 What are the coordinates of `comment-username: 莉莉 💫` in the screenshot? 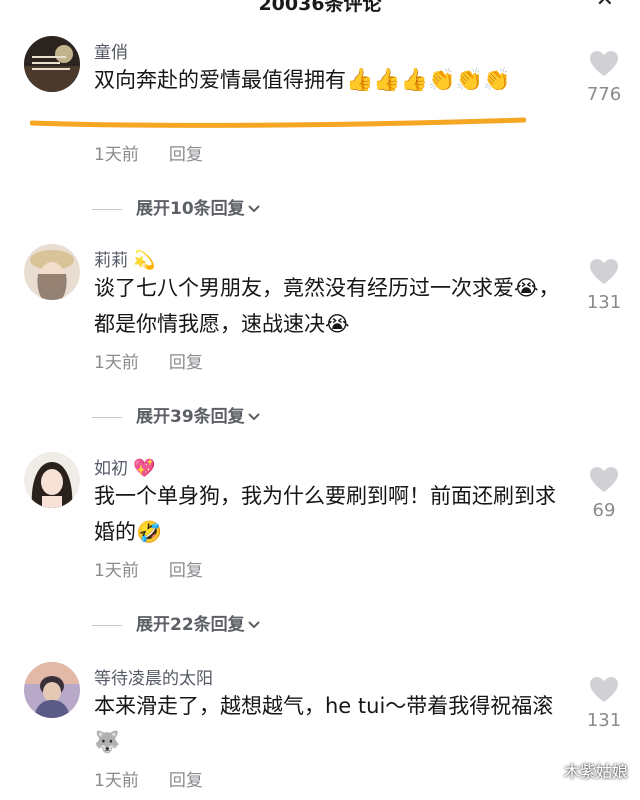 It's located at (125, 258).